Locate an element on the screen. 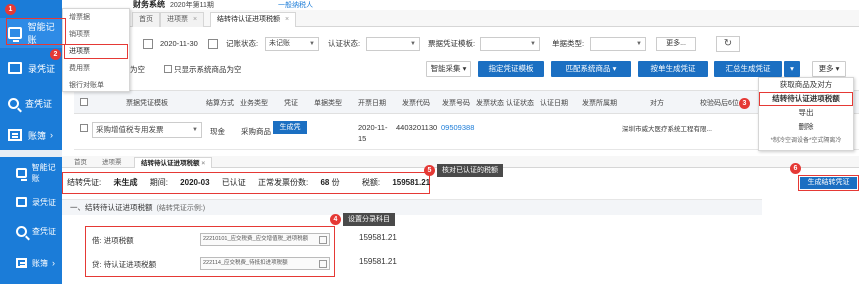 The height and width of the screenshot is (284, 859). menu-item-delete: 删除 is located at coordinates (806, 127).